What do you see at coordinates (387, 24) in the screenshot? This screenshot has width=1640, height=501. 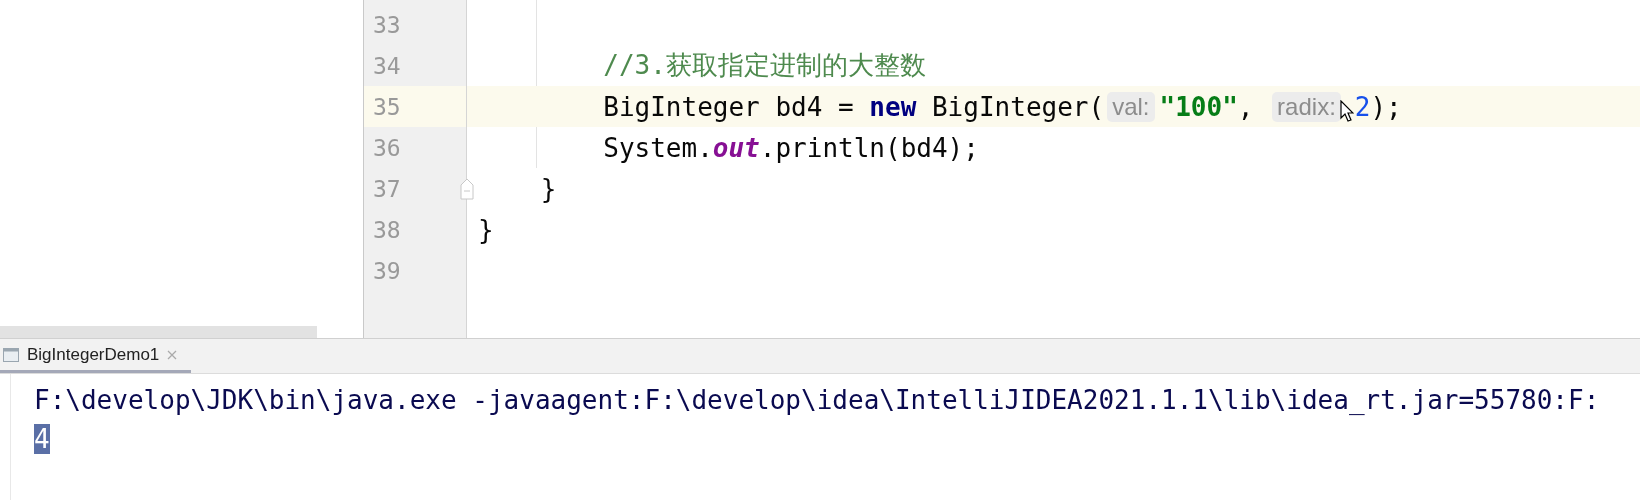 I see `line-number: 33` at bounding box center [387, 24].